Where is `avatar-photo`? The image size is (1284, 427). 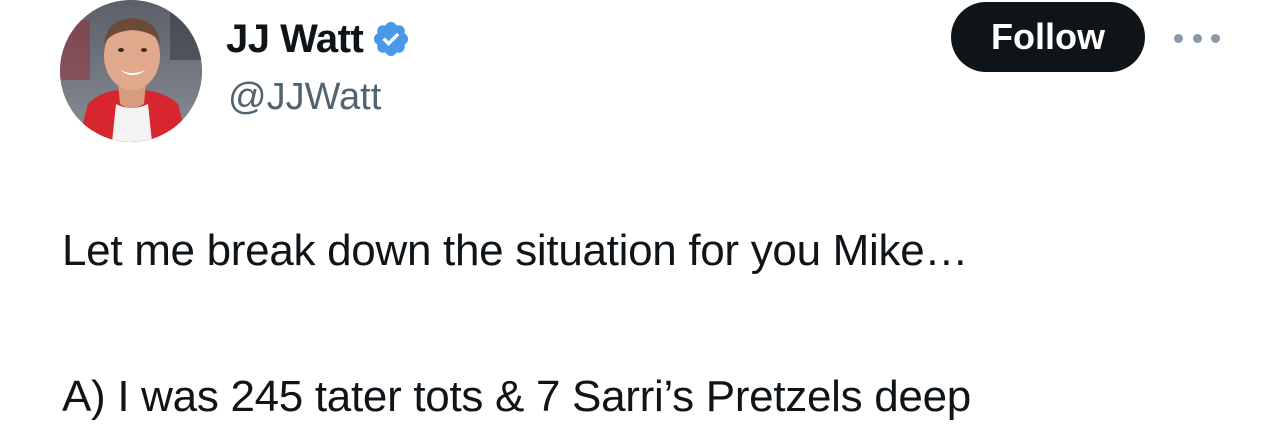 avatar-photo is located at coordinates (131, 71).